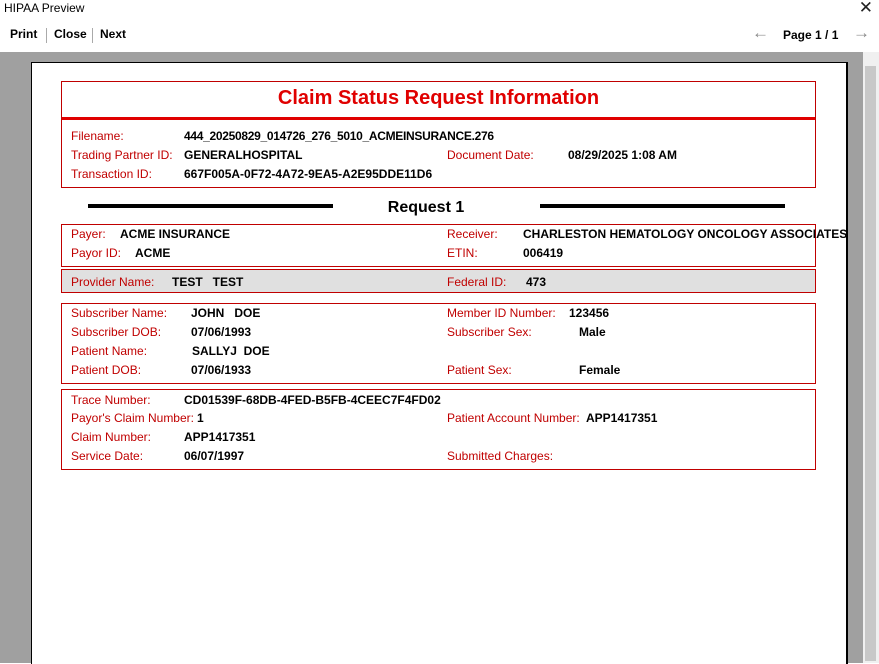 The width and height of the screenshot is (879, 664). What do you see at coordinates (600, 370) in the screenshot?
I see `patient-sex-value: Female` at bounding box center [600, 370].